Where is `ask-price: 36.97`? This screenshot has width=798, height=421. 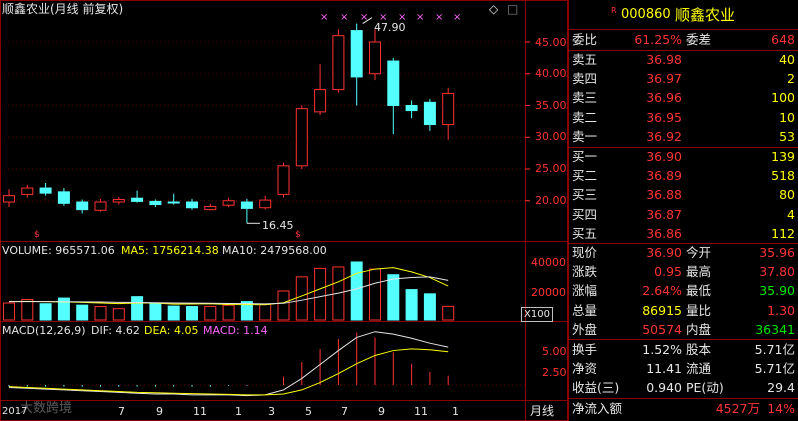 ask-price: 36.97 is located at coordinates (664, 79).